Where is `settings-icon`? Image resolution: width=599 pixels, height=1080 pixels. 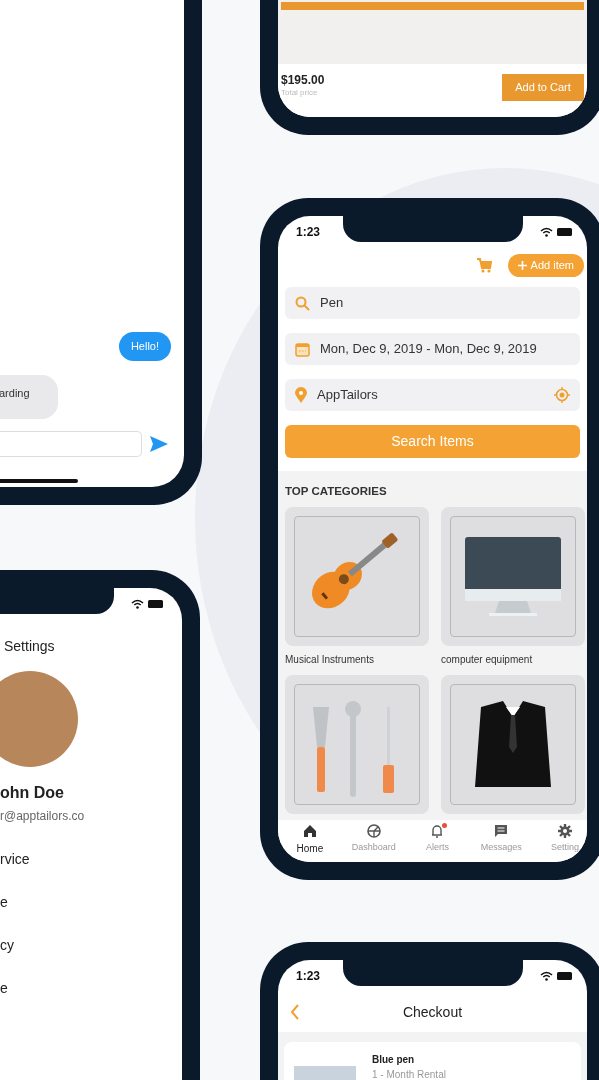
settings-icon is located at coordinates (565, 831).